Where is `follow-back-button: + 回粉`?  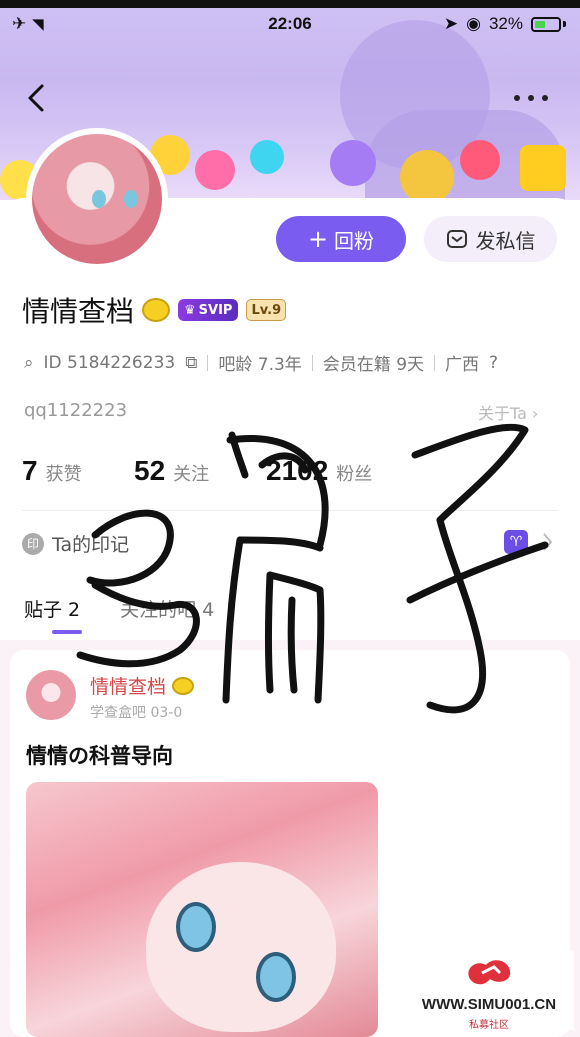 follow-back-button: + 回粉 is located at coordinates (341, 239).